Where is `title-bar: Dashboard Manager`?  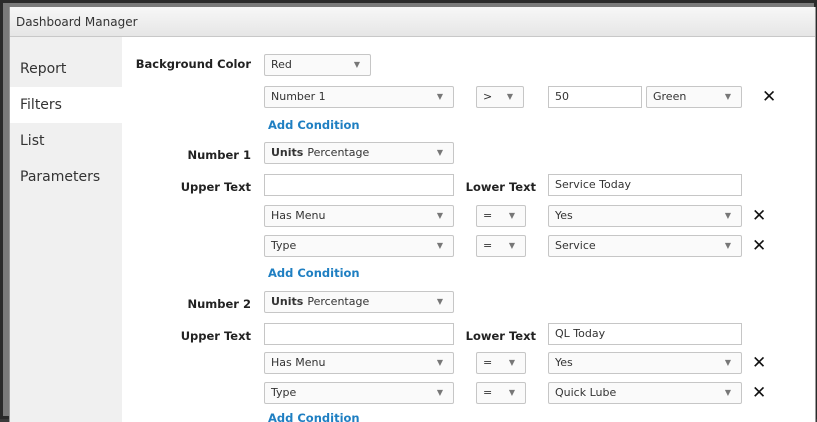 title-bar: Dashboard Manager is located at coordinates (412, 22).